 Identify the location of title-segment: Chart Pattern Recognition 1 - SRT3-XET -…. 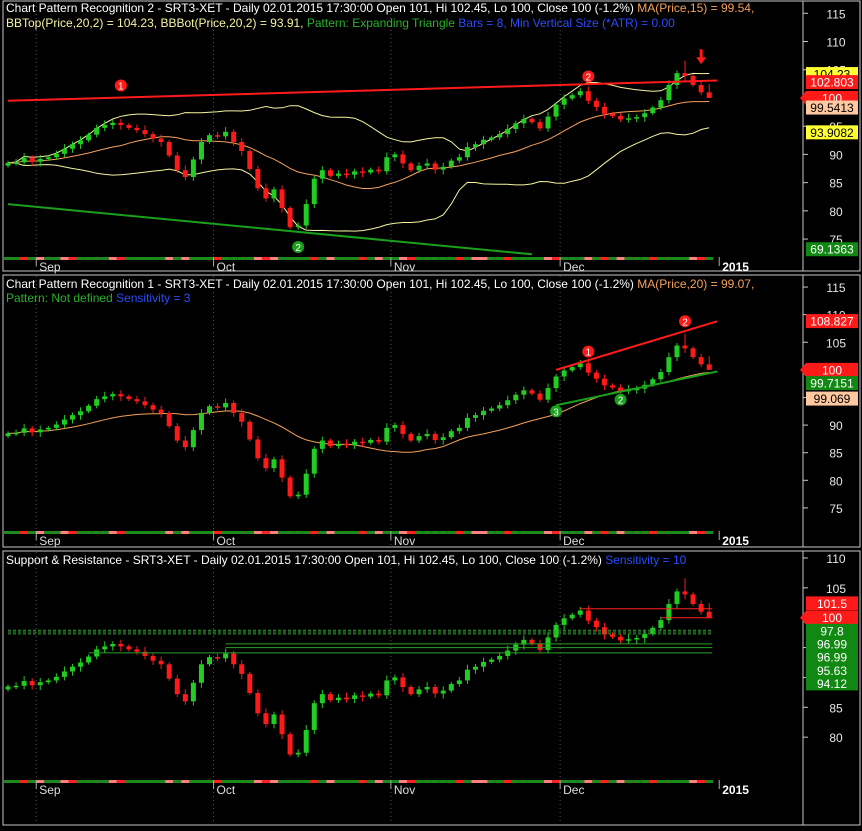
(321, 284).